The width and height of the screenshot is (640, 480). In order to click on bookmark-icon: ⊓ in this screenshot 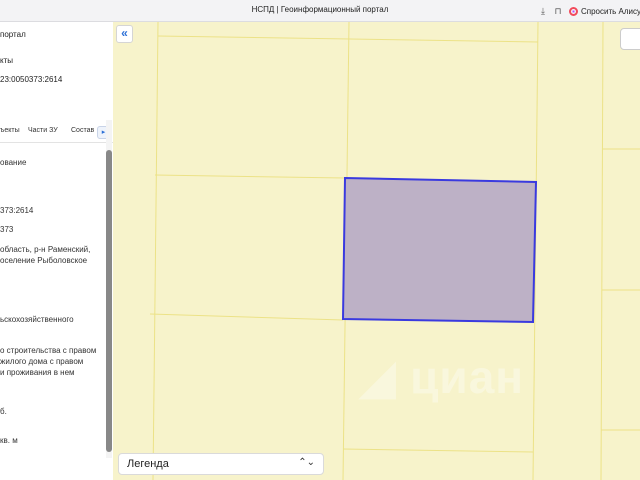, I will do `click(558, 11)`.